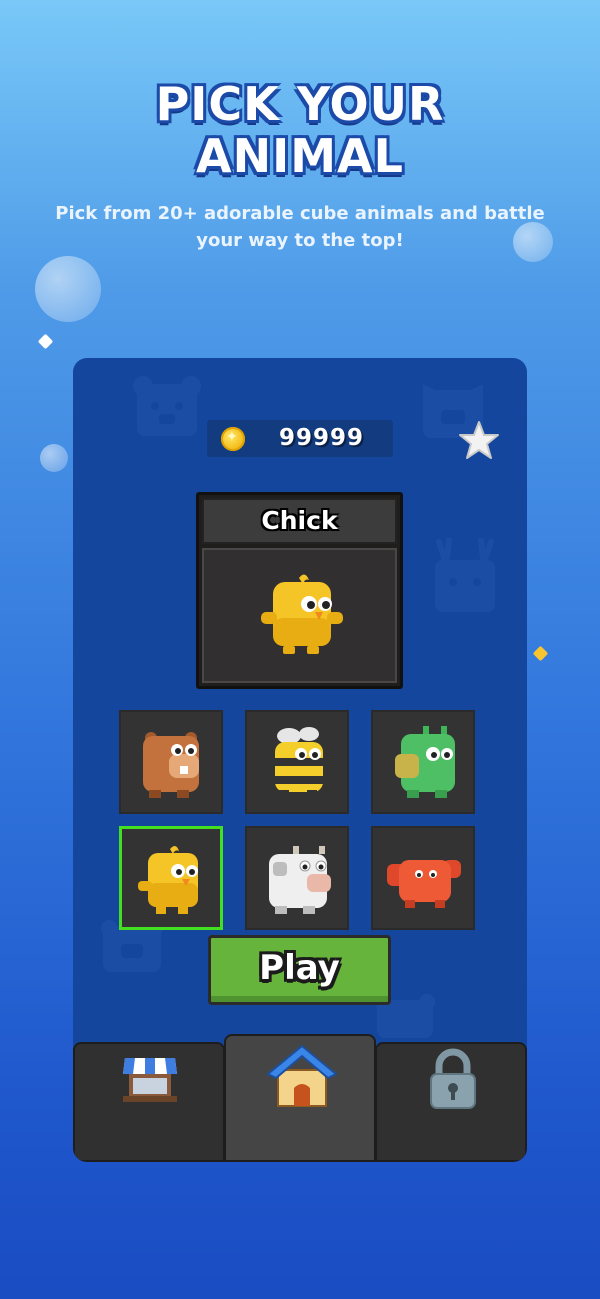 The width and height of the screenshot is (600, 1299). I want to click on page-title-line1: PICK YOUR, so click(300, 104).